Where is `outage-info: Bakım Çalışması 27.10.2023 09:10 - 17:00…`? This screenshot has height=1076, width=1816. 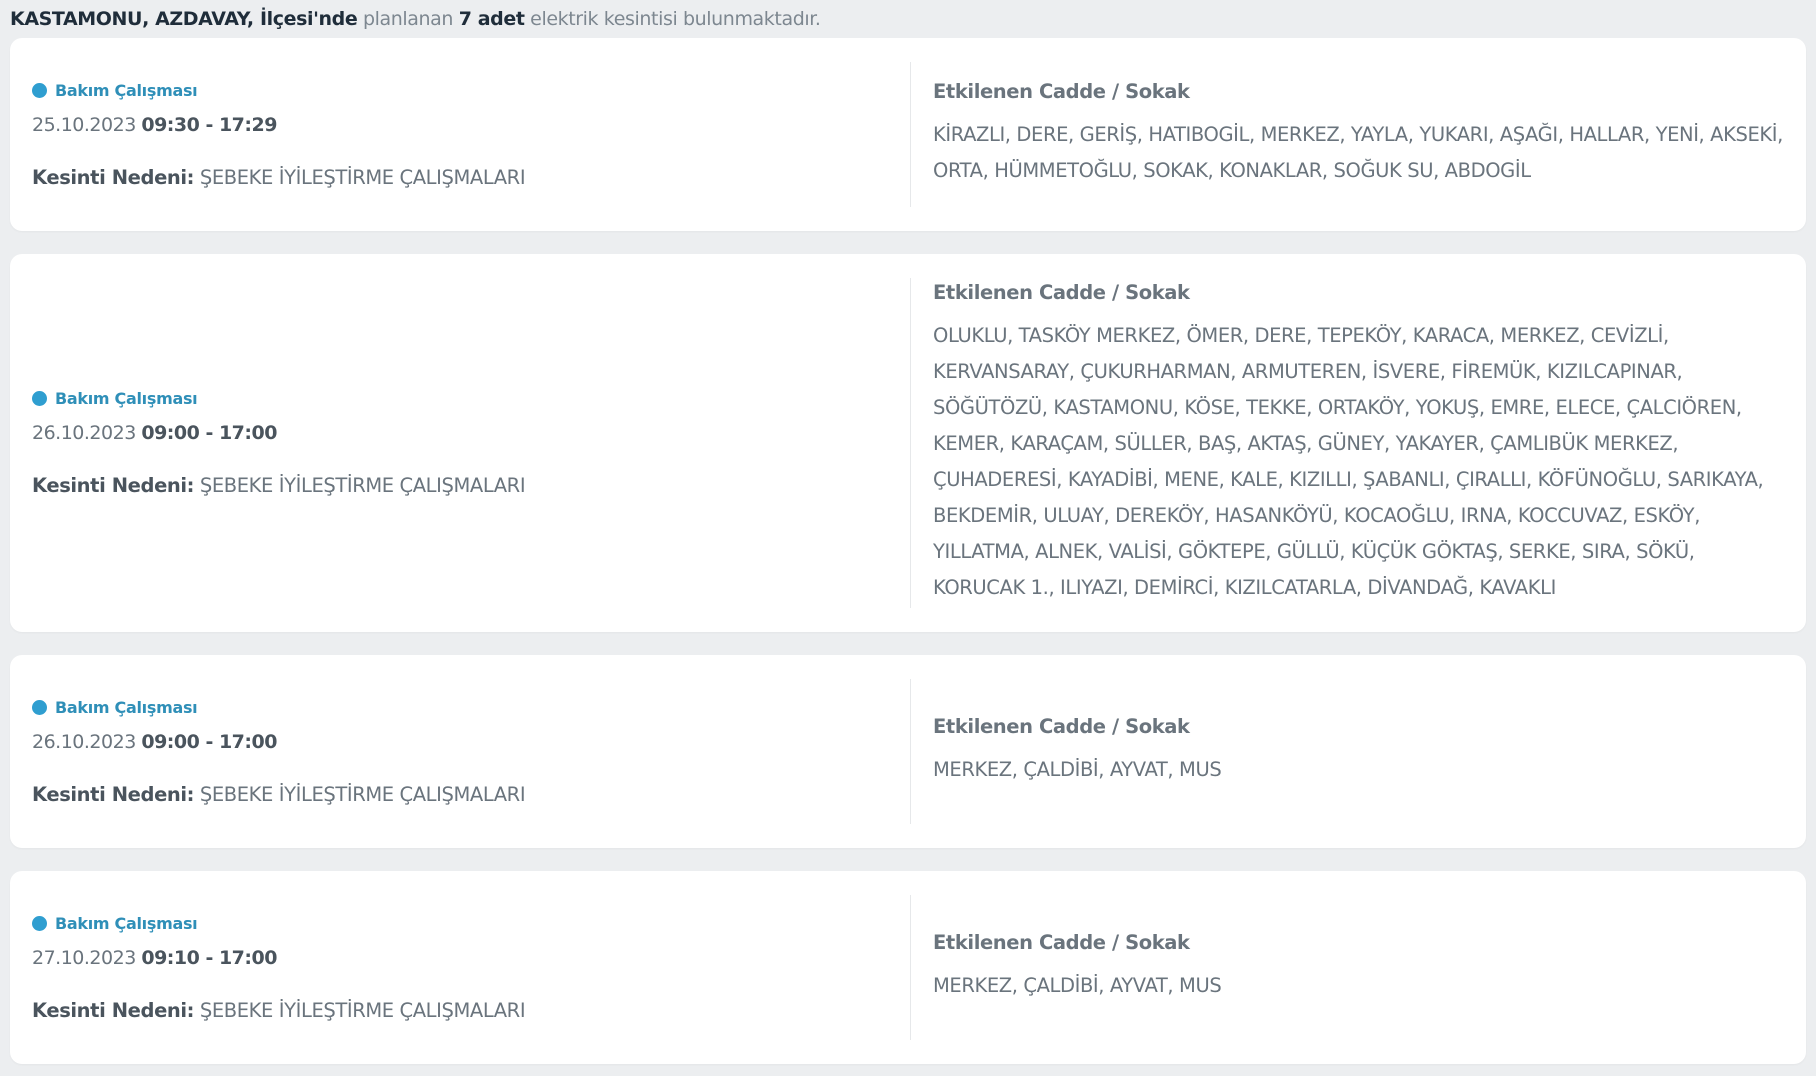 outage-info: Bakım Çalışması 27.10.2023 09:10 - 17:00… is located at coordinates (460, 967).